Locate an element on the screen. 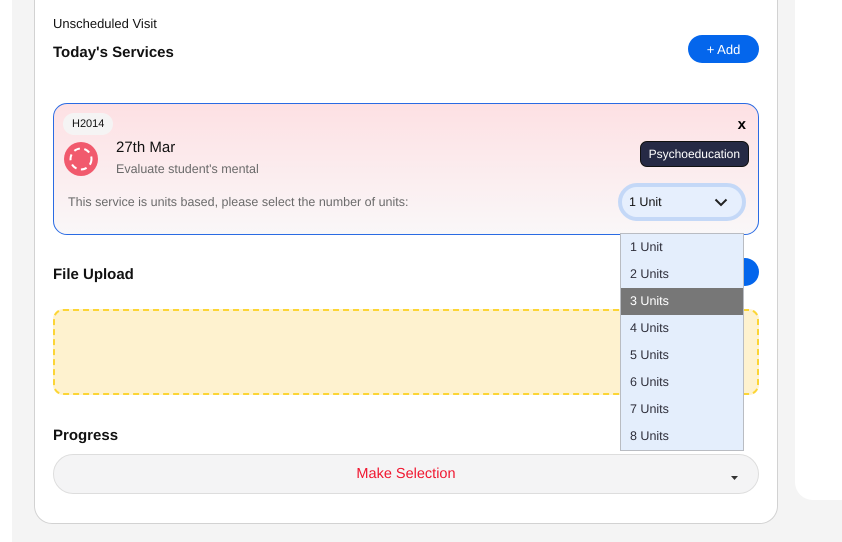 Image resolution: width=842 pixels, height=542 pixels. chevron-down-icon is located at coordinates (721, 202).